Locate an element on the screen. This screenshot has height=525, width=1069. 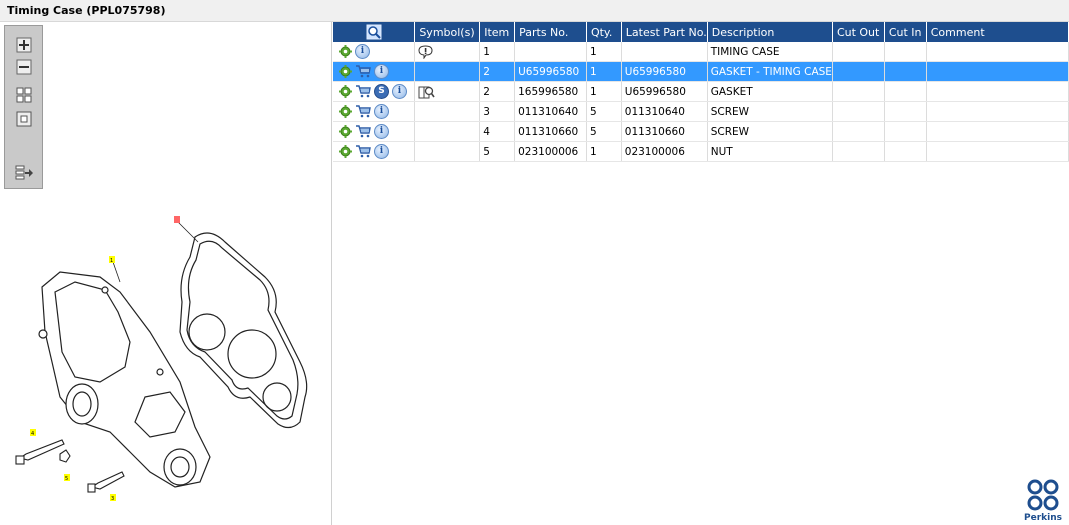
fit-window-button is located at coordinates (23, 118).